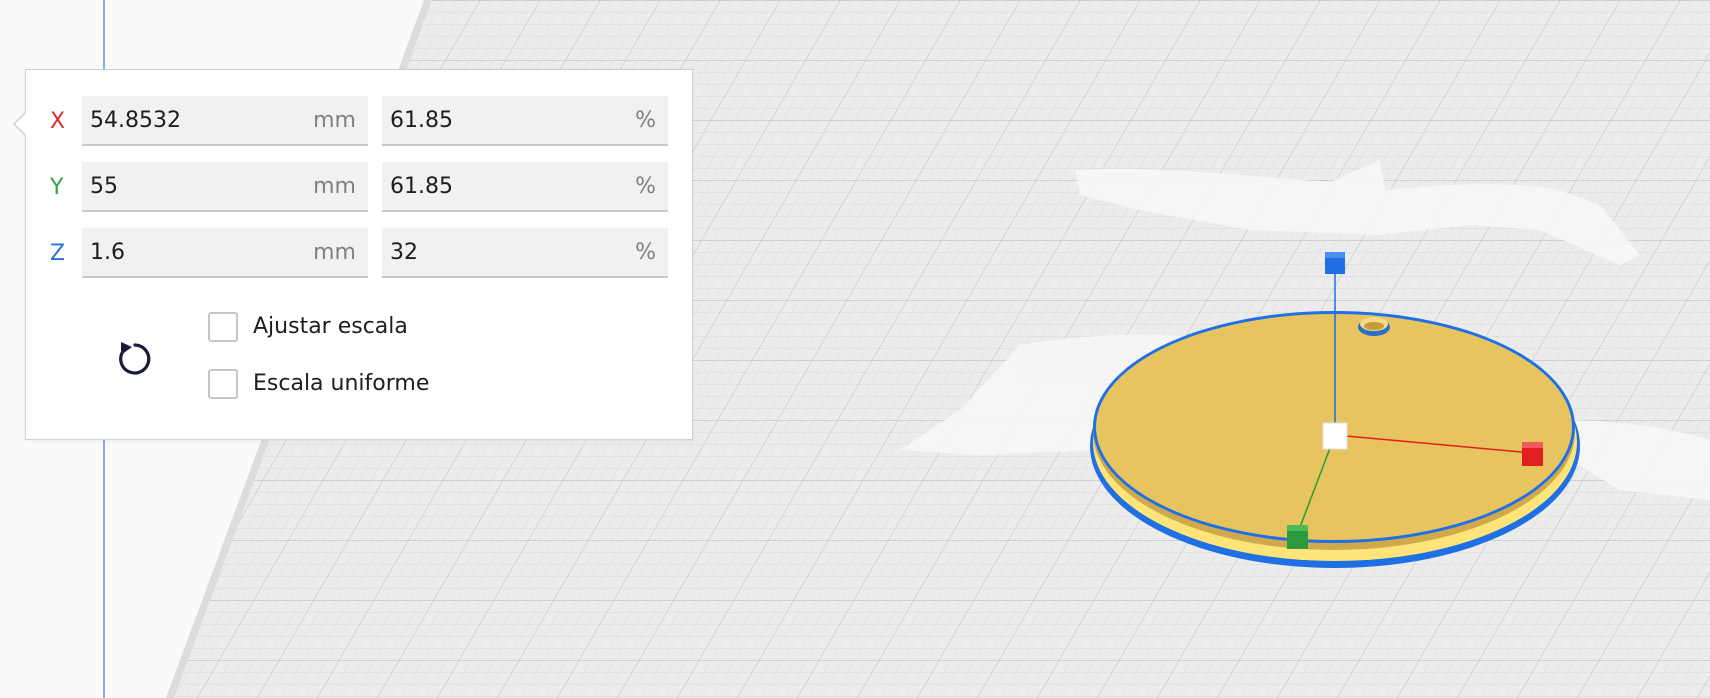 The image size is (1710, 698). What do you see at coordinates (1297, 537) in the screenshot?
I see `y-scale-handle` at bounding box center [1297, 537].